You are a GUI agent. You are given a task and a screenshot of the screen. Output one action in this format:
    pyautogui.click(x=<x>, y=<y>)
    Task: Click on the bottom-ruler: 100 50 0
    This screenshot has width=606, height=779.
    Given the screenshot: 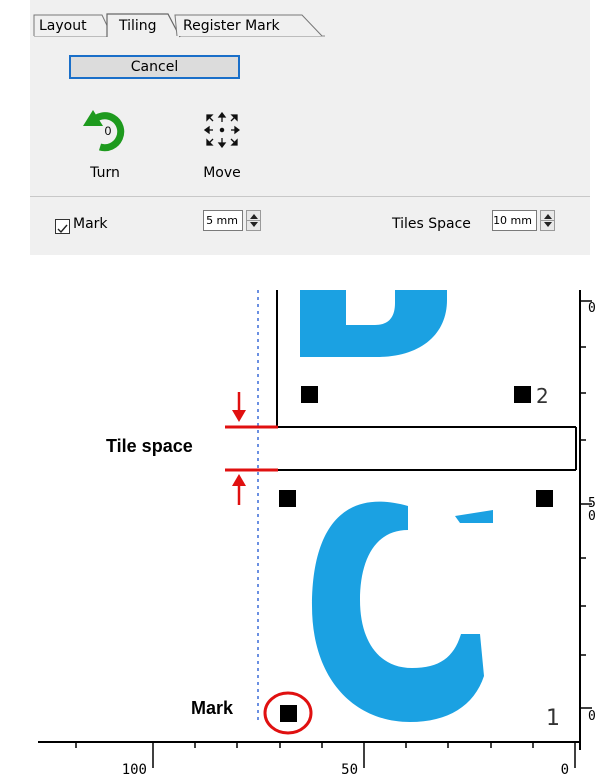 What is the action you would take?
    pyautogui.click(x=309, y=759)
    